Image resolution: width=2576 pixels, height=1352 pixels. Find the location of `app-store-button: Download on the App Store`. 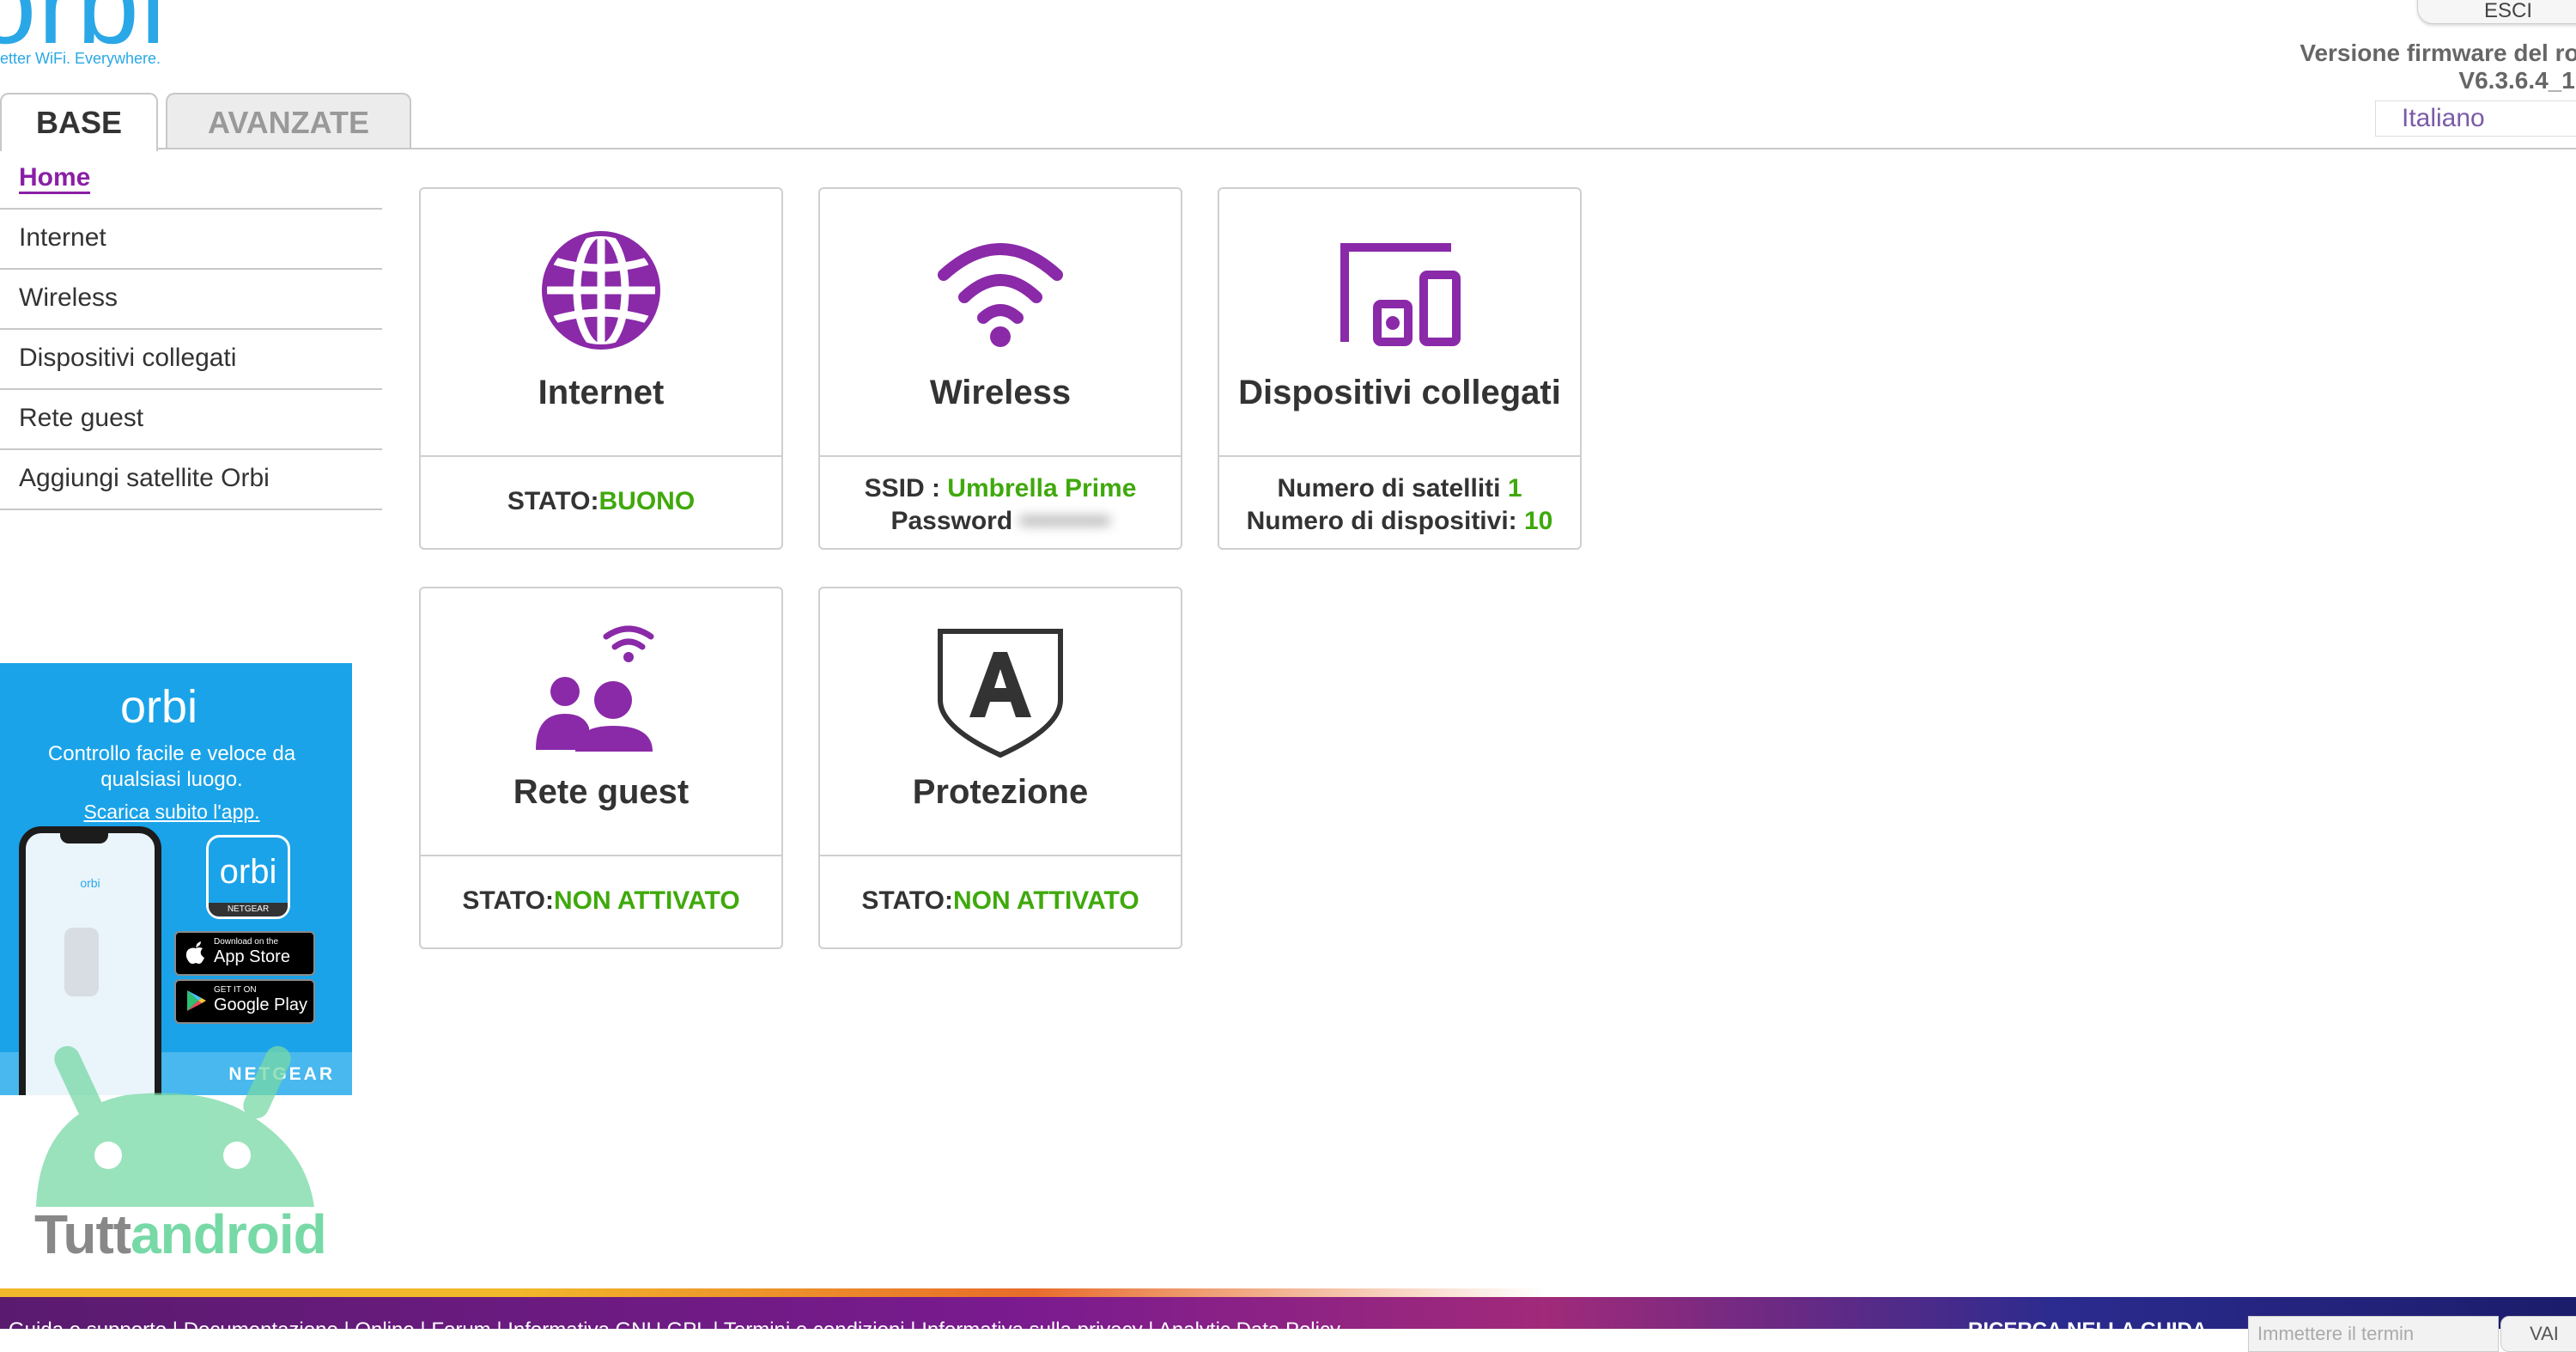

app-store-button: Download on the App Store is located at coordinates (244, 953).